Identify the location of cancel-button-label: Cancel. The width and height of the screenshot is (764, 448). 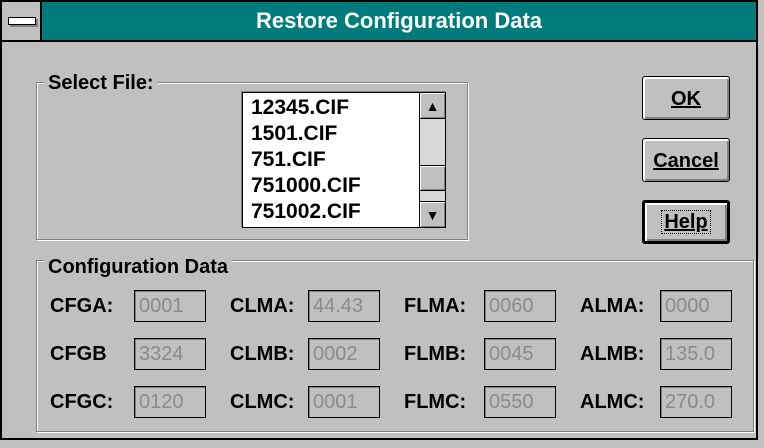
(686, 161).